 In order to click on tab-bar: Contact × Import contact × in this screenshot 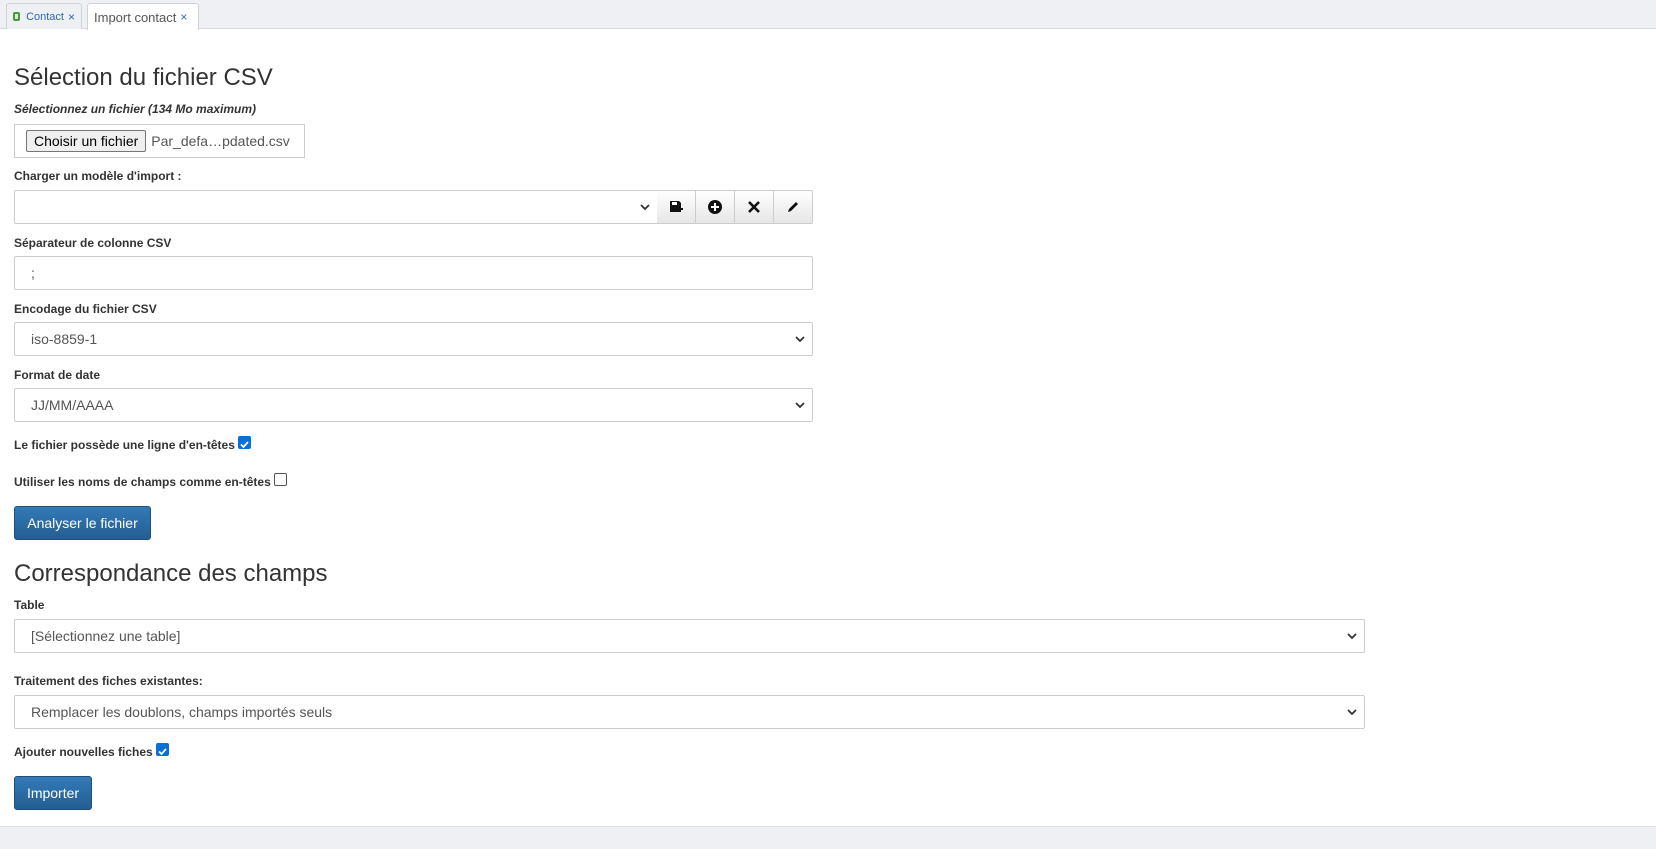, I will do `click(828, 15)`.